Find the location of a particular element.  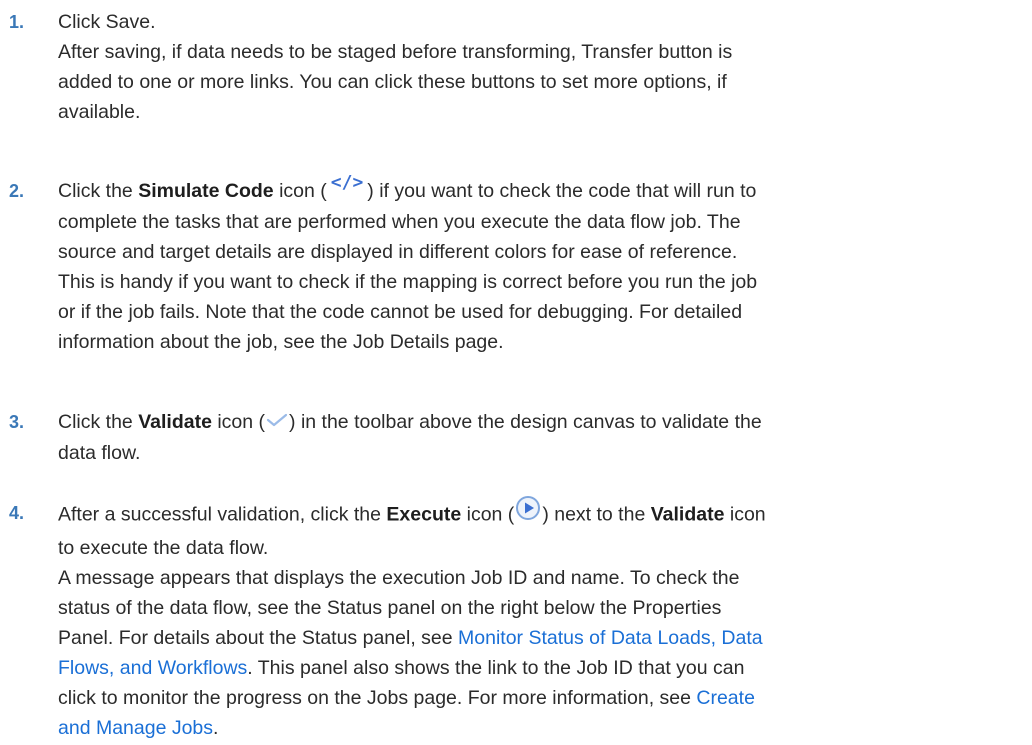

step-number: 4. is located at coordinates (17, 513).